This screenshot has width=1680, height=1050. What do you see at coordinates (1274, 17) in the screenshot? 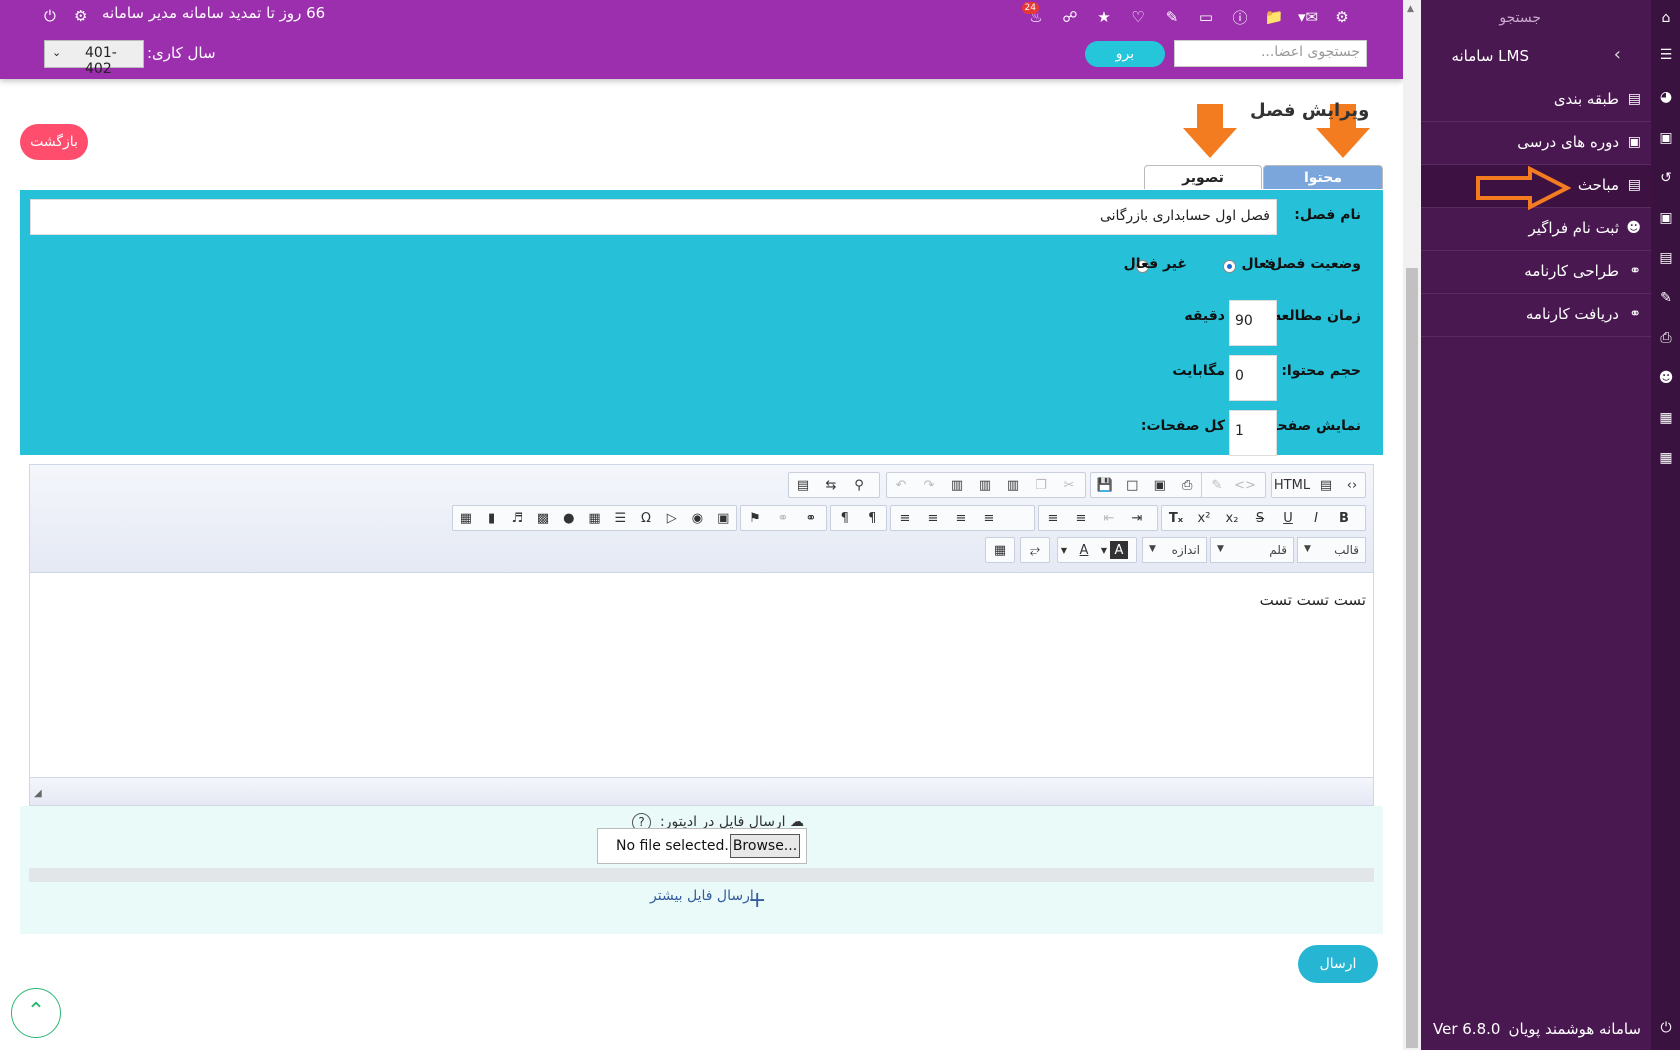
I see `folder-icon: 📁` at bounding box center [1274, 17].